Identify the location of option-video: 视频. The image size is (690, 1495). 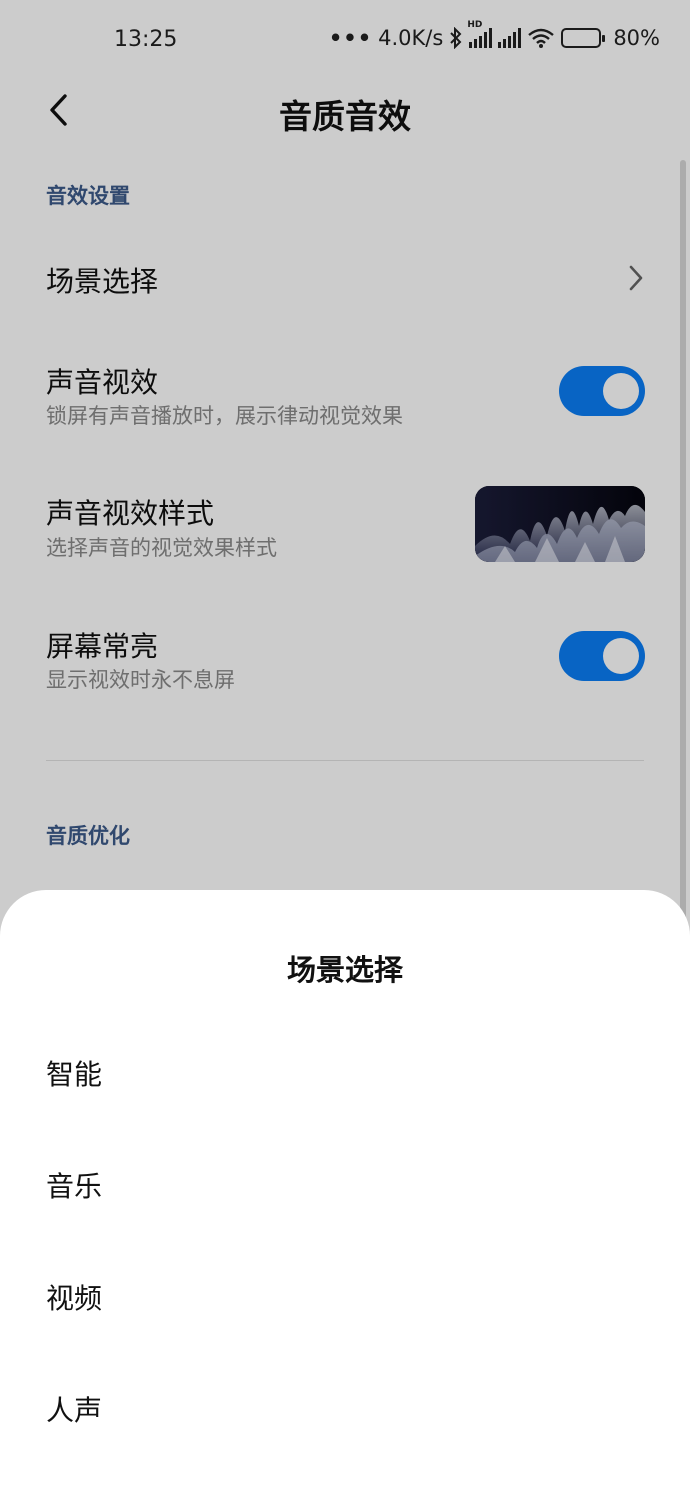
(345, 1297).